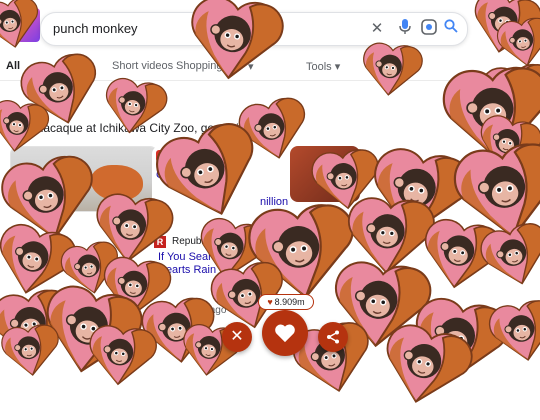 The image size is (540, 420). Describe the element at coordinates (95, 28) in the screenshot. I see `search-input: punch monkey` at that location.